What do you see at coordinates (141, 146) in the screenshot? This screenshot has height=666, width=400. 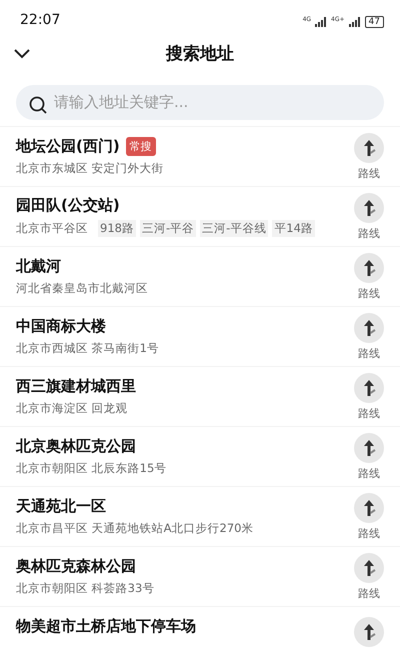 I see `frequent-badge: 常搜` at bounding box center [141, 146].